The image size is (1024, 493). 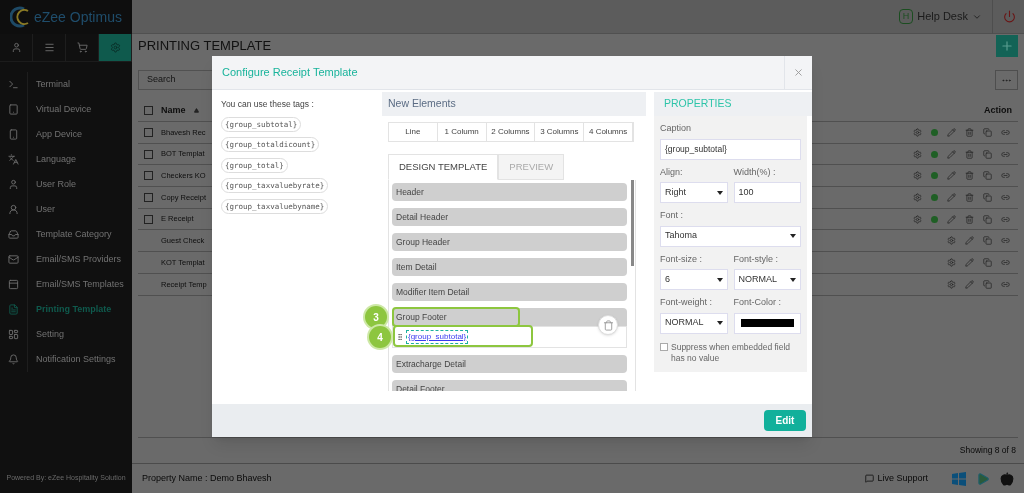 I want to click on align-select: Right, so click(x=694, y=192).